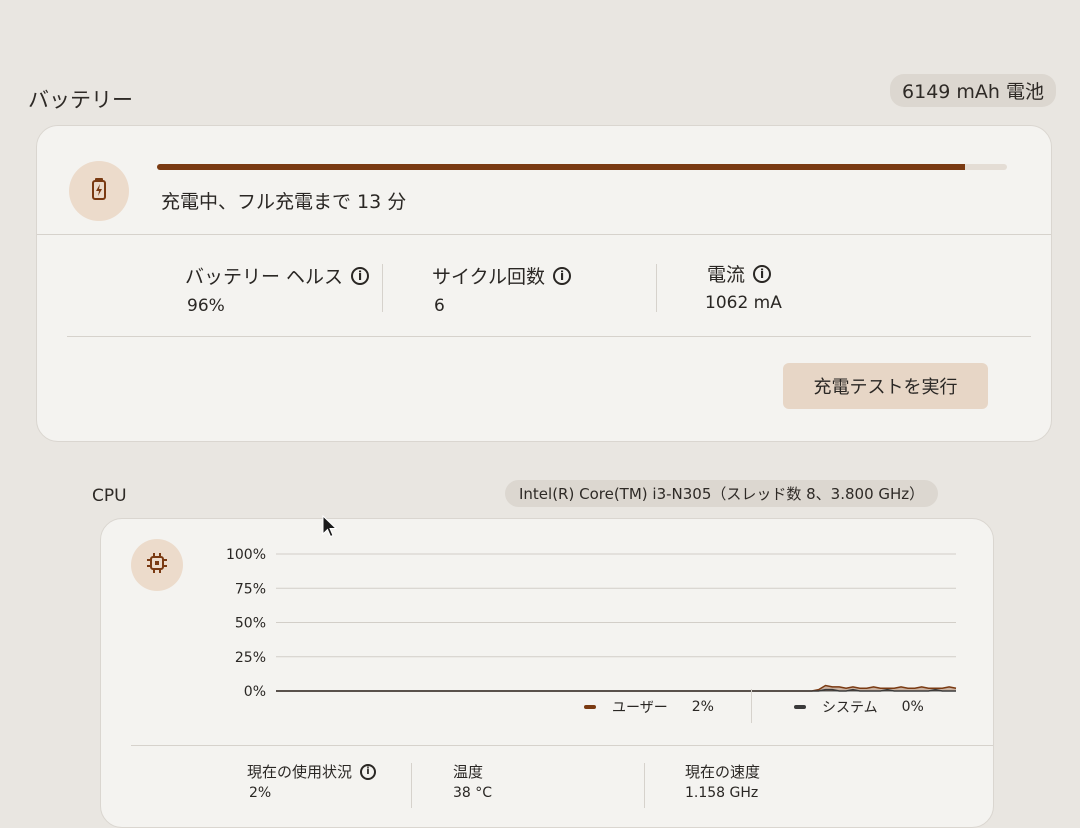 The image size is (1080, 828). Describe the element at coordinates (549, 336) in the screenshot. I see `battery-divider-bottom` at that location.